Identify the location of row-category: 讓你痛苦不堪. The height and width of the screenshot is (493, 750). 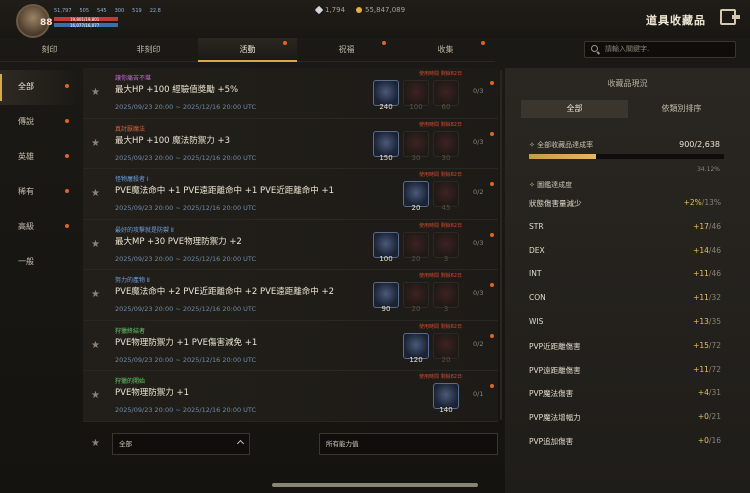
(133, 78).